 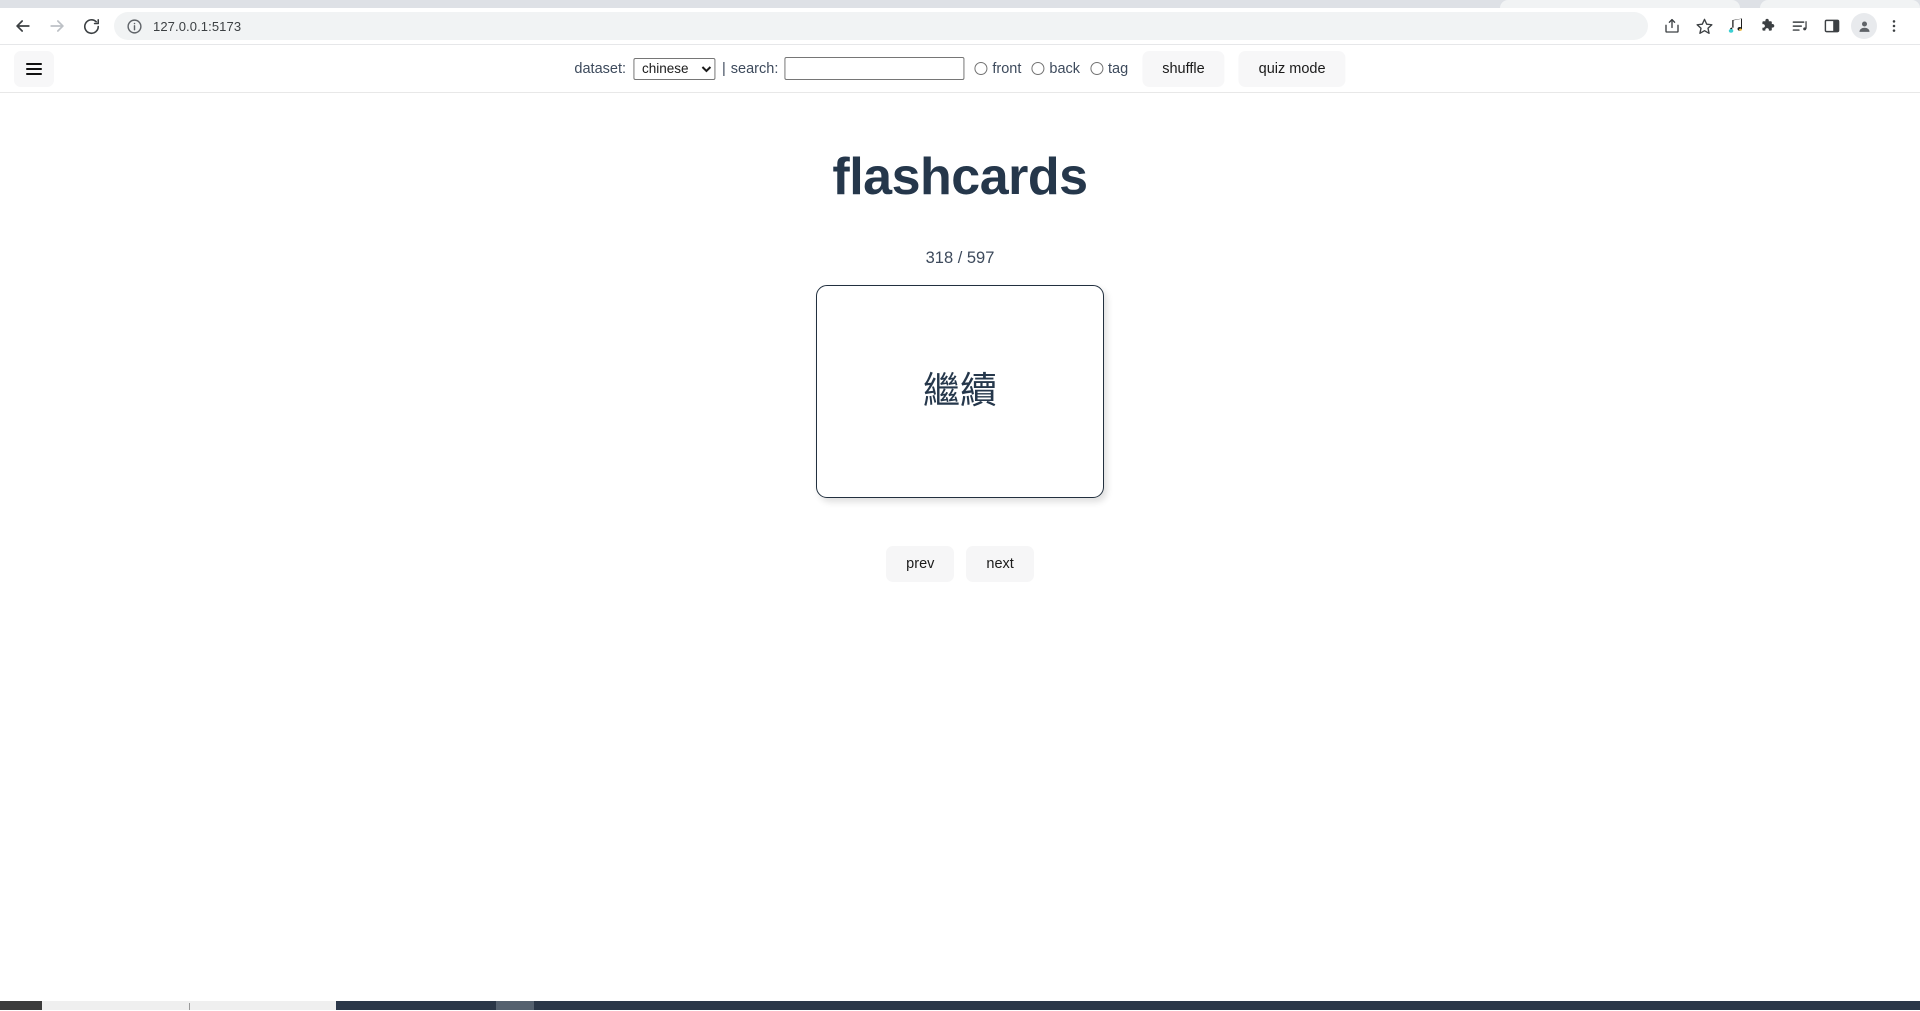 What do you see at coordinates (1704, 26) in the screenshot?
I see `bookmark-star-icon` at bounding box center [1704, 26].